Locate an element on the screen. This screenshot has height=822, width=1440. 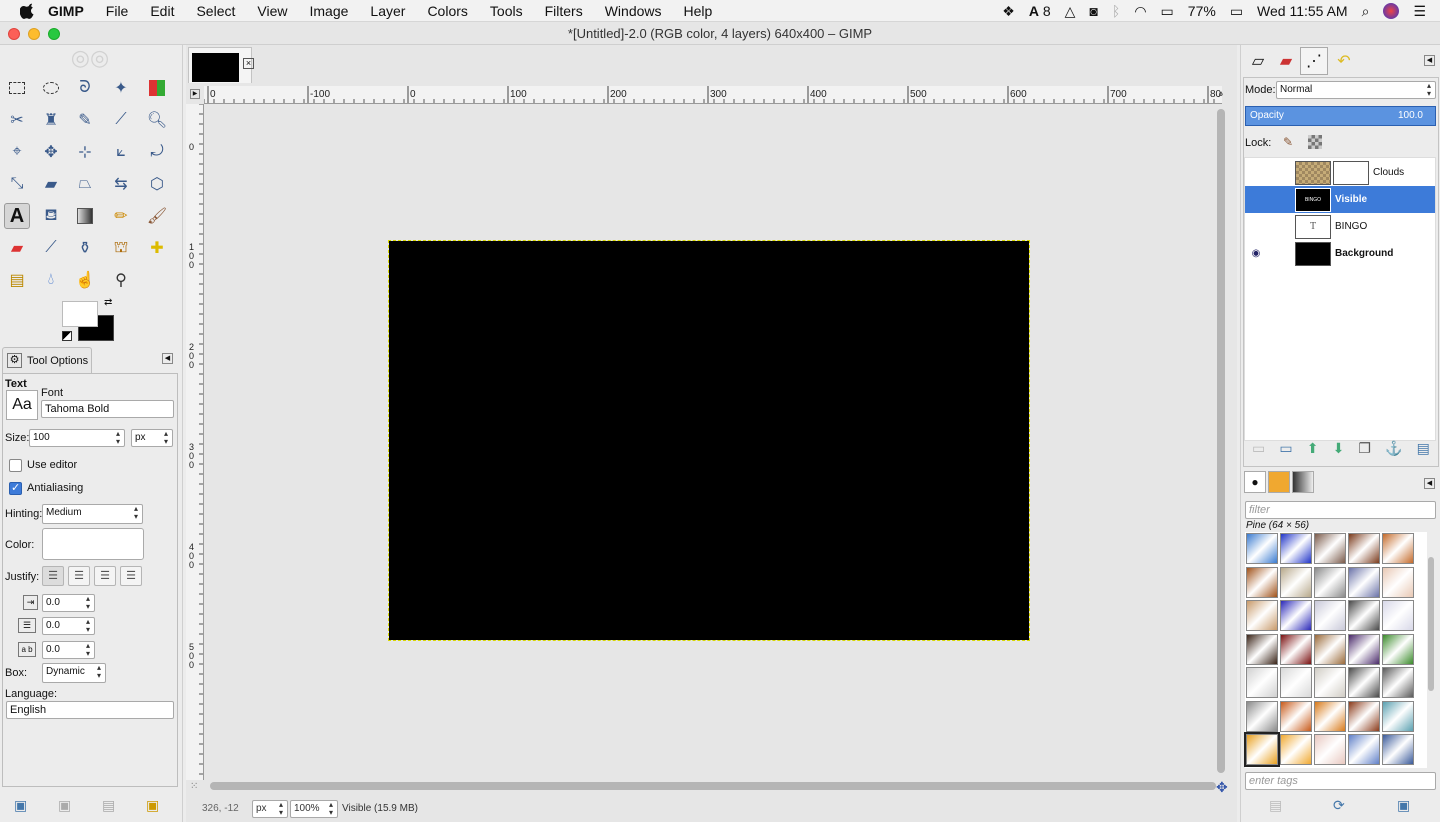
horizontal-ruler: 0-1000100200300400500600700800 is located at coordinates (713, 95).